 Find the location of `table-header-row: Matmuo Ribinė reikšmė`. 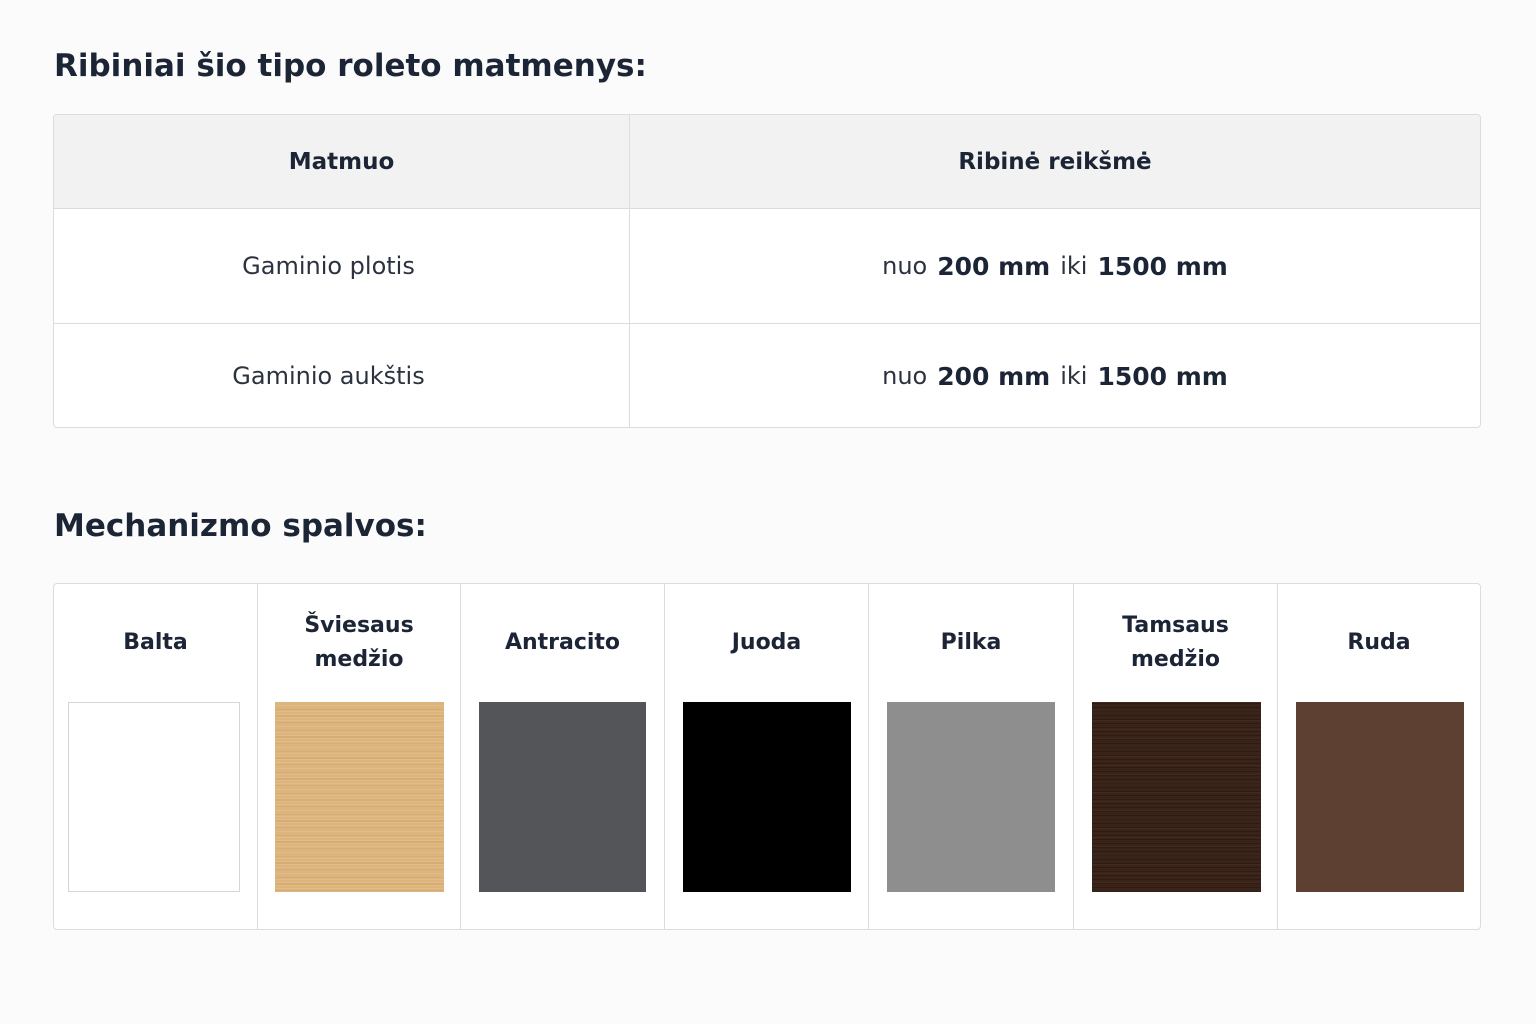

table-header-row: Matmuo Ribinė reikšmė is located at coordinates (767, 162).